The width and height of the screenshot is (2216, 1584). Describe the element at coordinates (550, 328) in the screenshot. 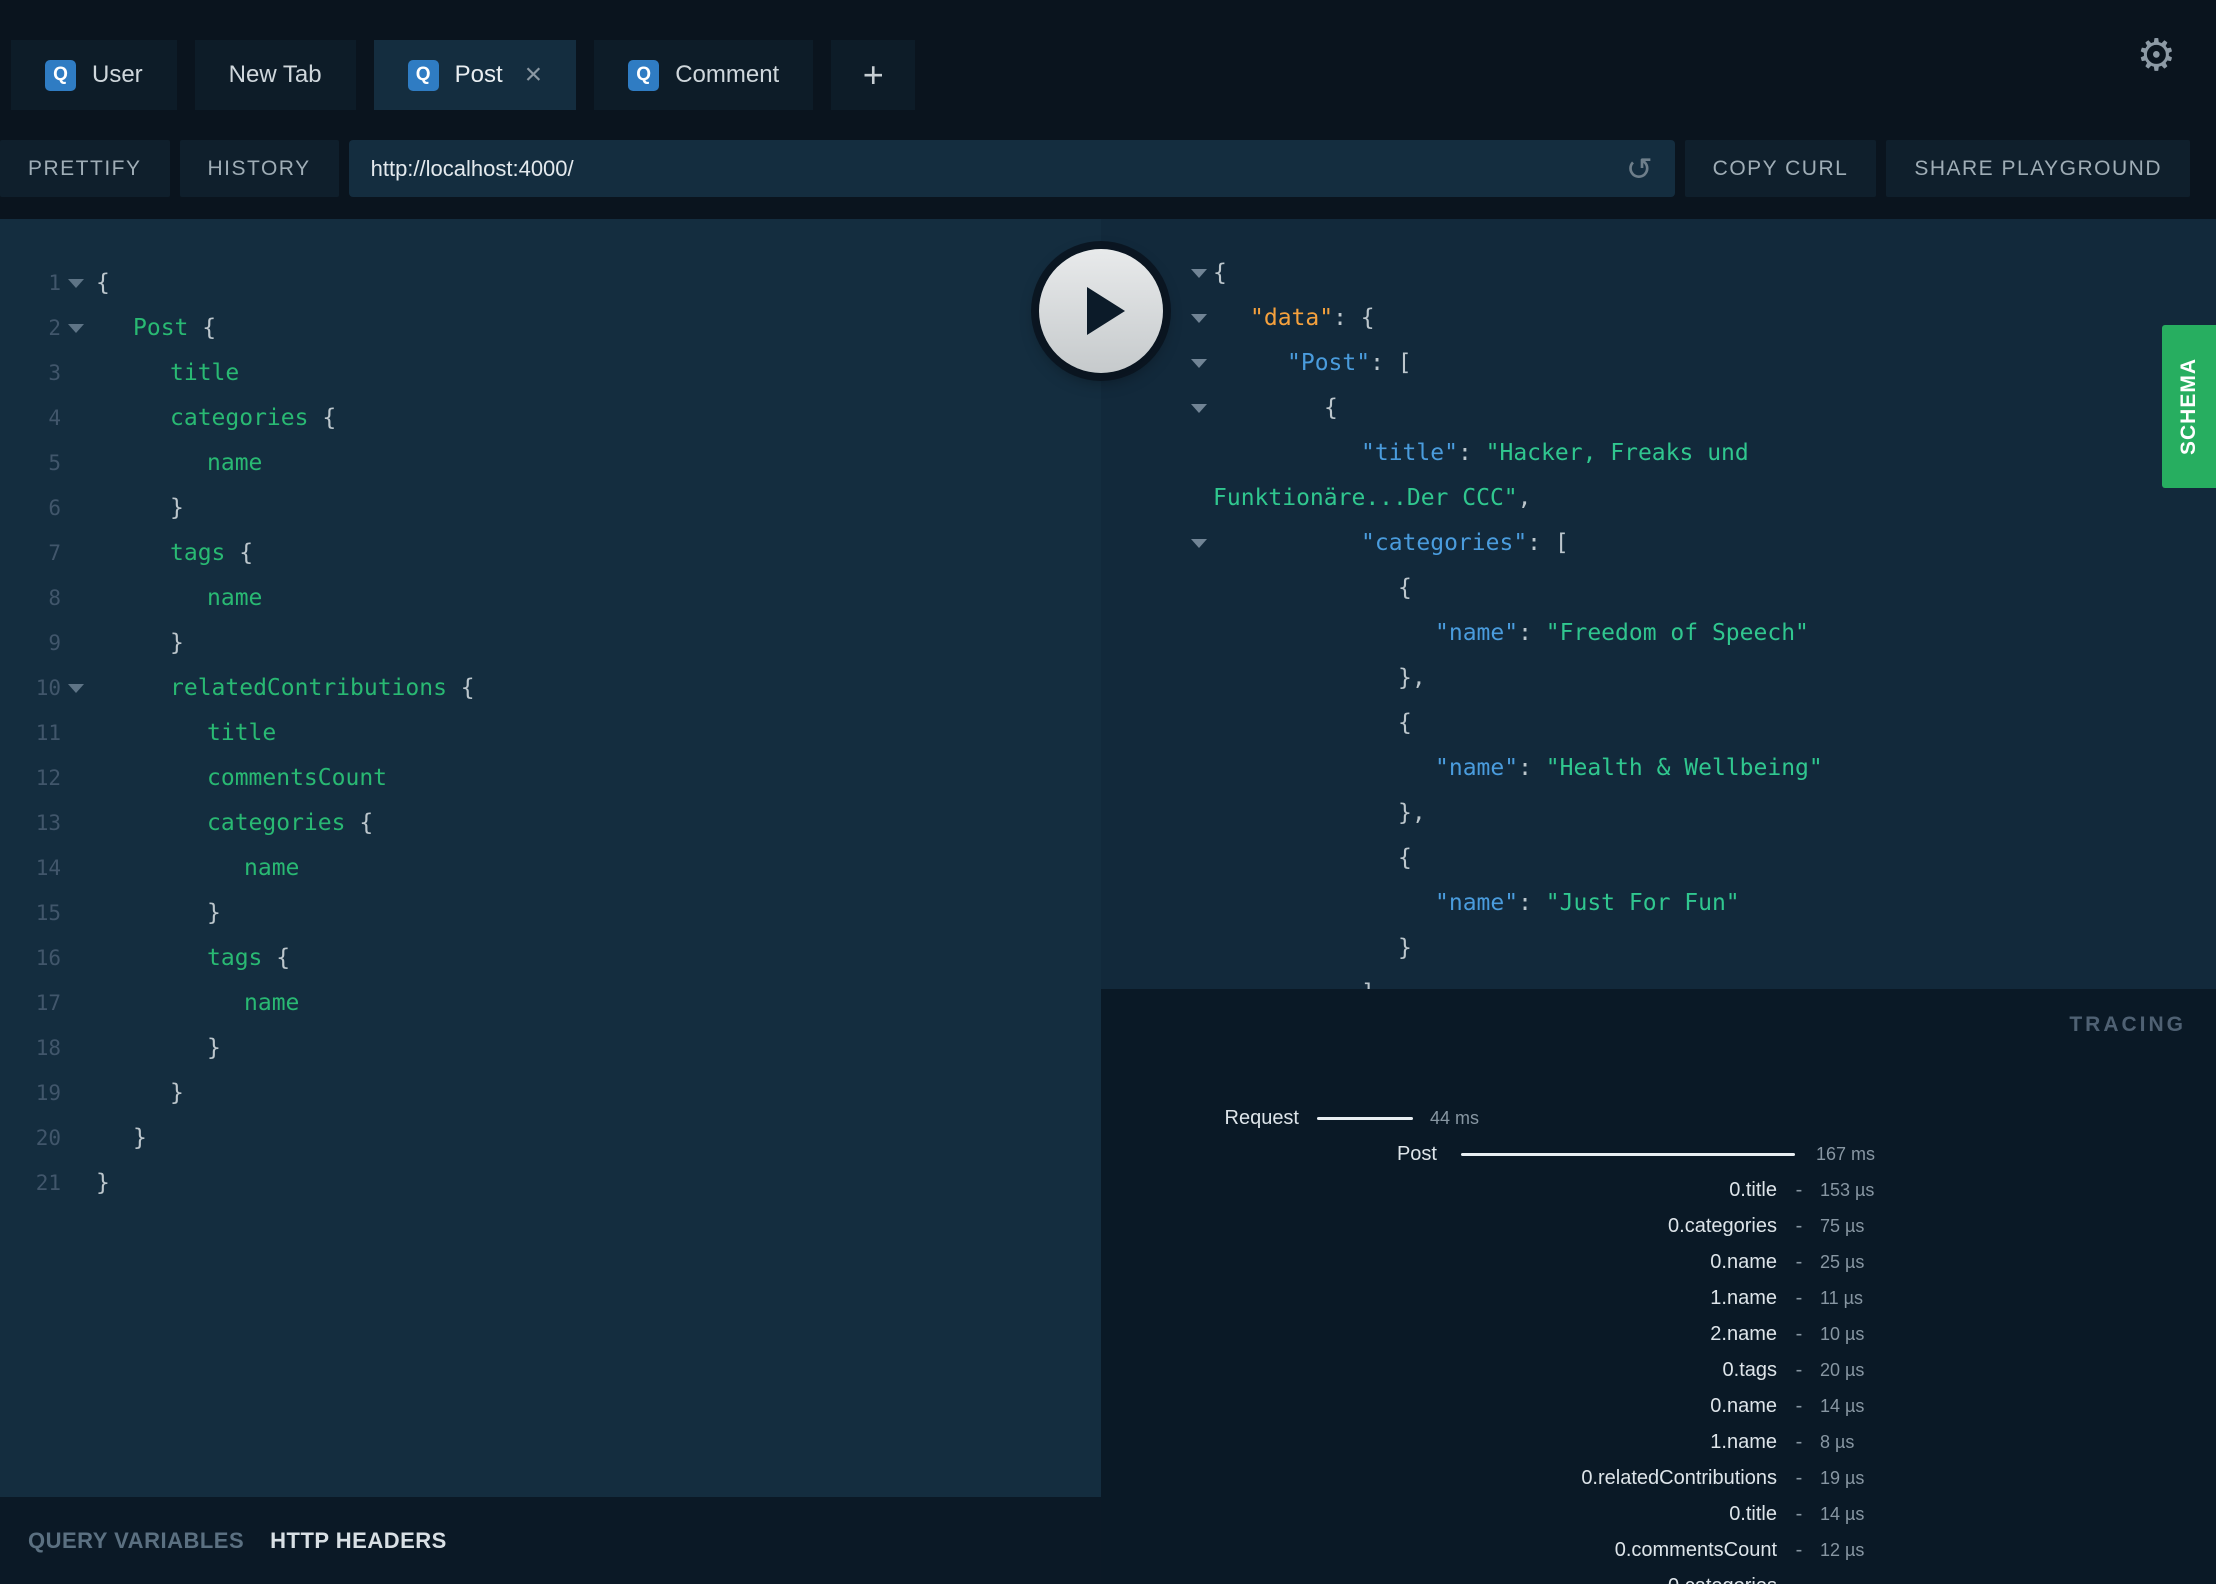

I see `query-line: 2 Post {` at that location.